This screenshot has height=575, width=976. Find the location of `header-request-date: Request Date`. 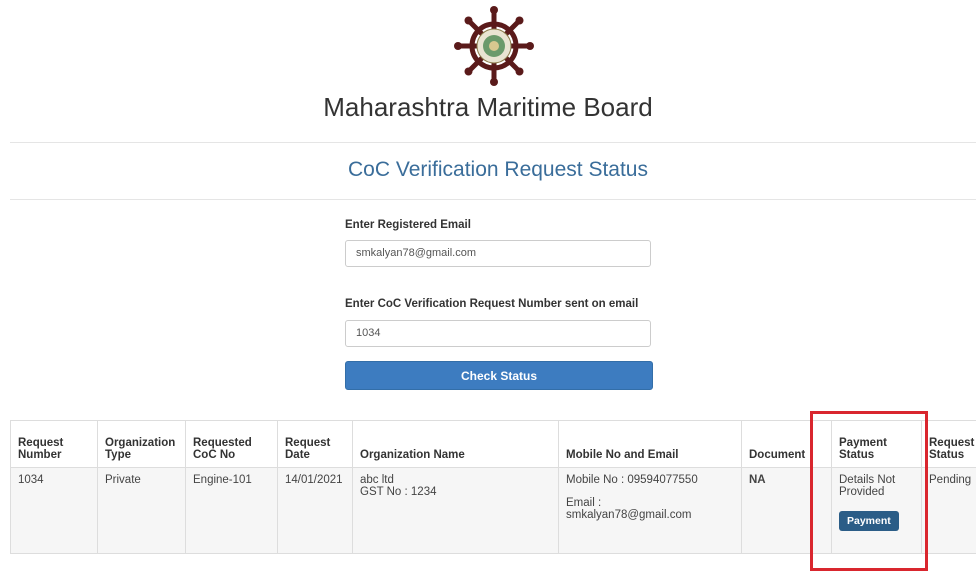

header-request-date: Request Date is located at coordinates (315, 444).